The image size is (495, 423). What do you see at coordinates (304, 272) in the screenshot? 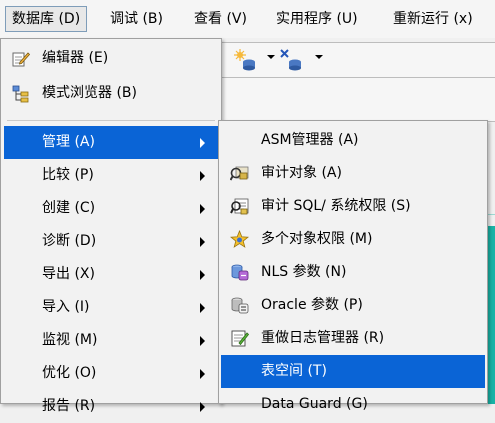
I see `menu-item-label: NLS 参数 (N)` at bounding box center [304, 272].